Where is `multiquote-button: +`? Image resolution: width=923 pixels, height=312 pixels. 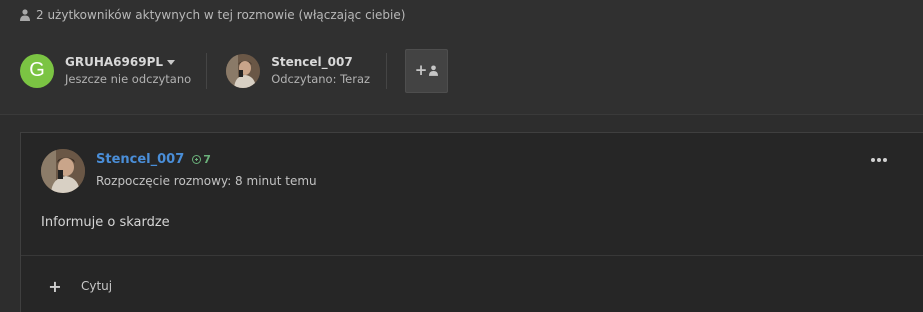 multiquote-button: + is located at coordinates (55, 286).